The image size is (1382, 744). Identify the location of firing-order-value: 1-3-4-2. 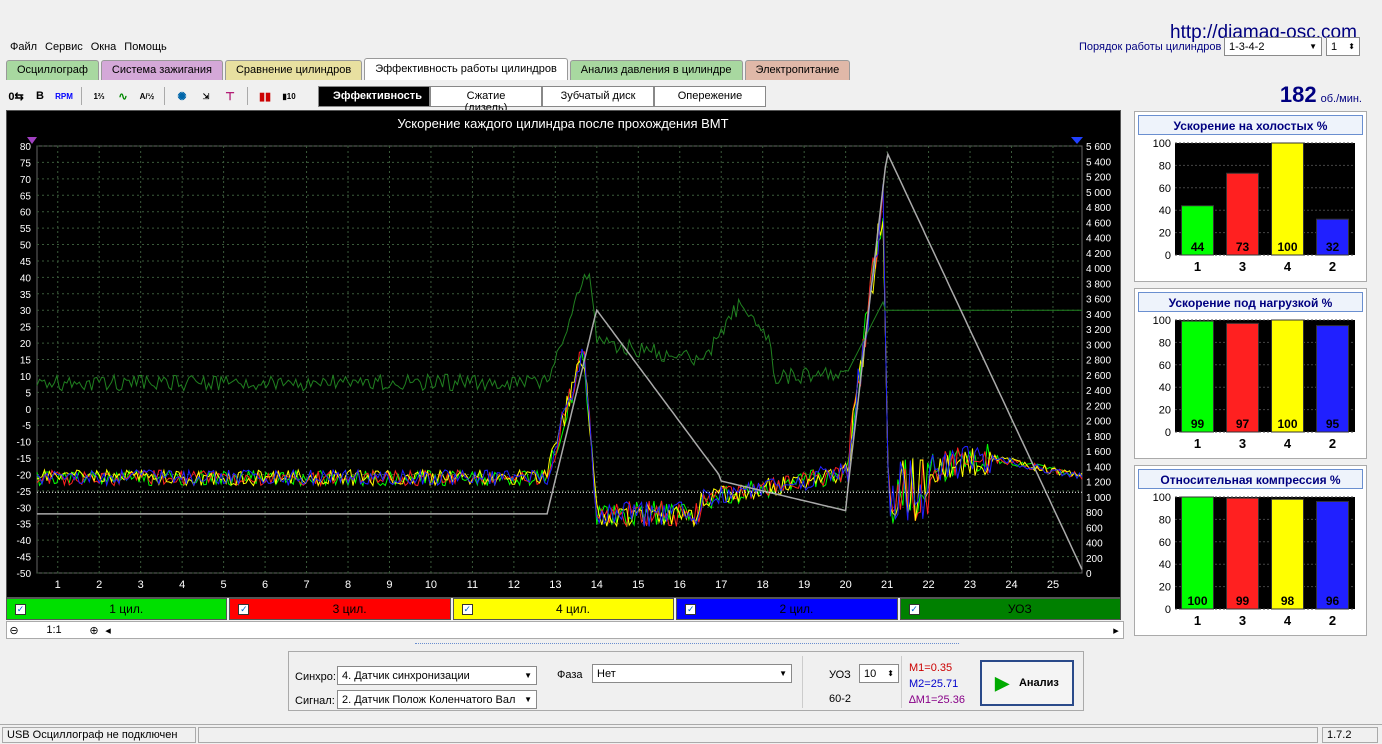
(1247, 46).